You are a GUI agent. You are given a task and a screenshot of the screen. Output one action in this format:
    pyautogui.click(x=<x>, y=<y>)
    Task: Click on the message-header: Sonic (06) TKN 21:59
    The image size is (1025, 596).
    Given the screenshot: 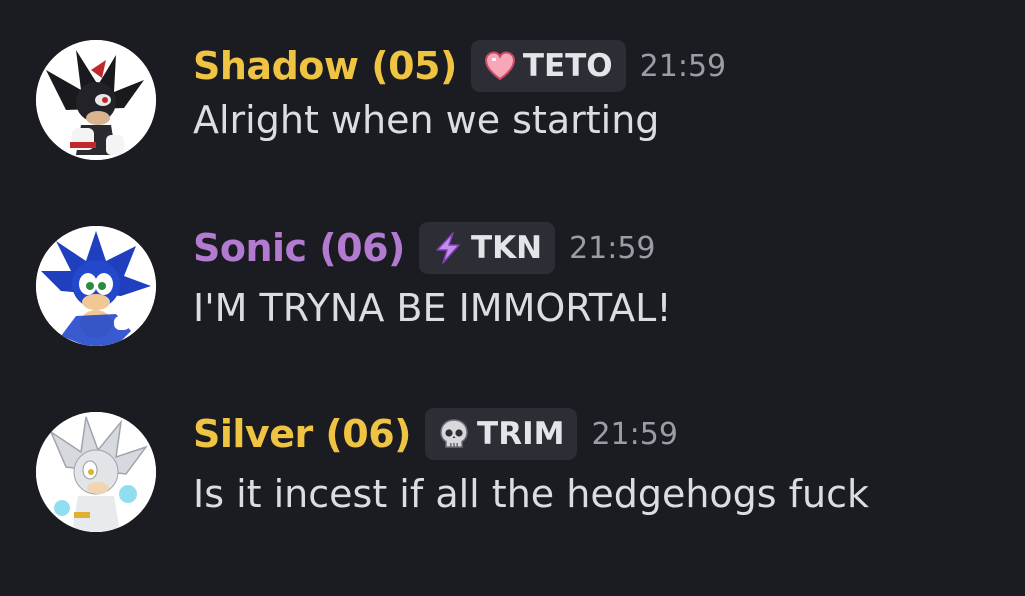 What is the action you would take?
    pyautogui.click(x=424, y=248)
    